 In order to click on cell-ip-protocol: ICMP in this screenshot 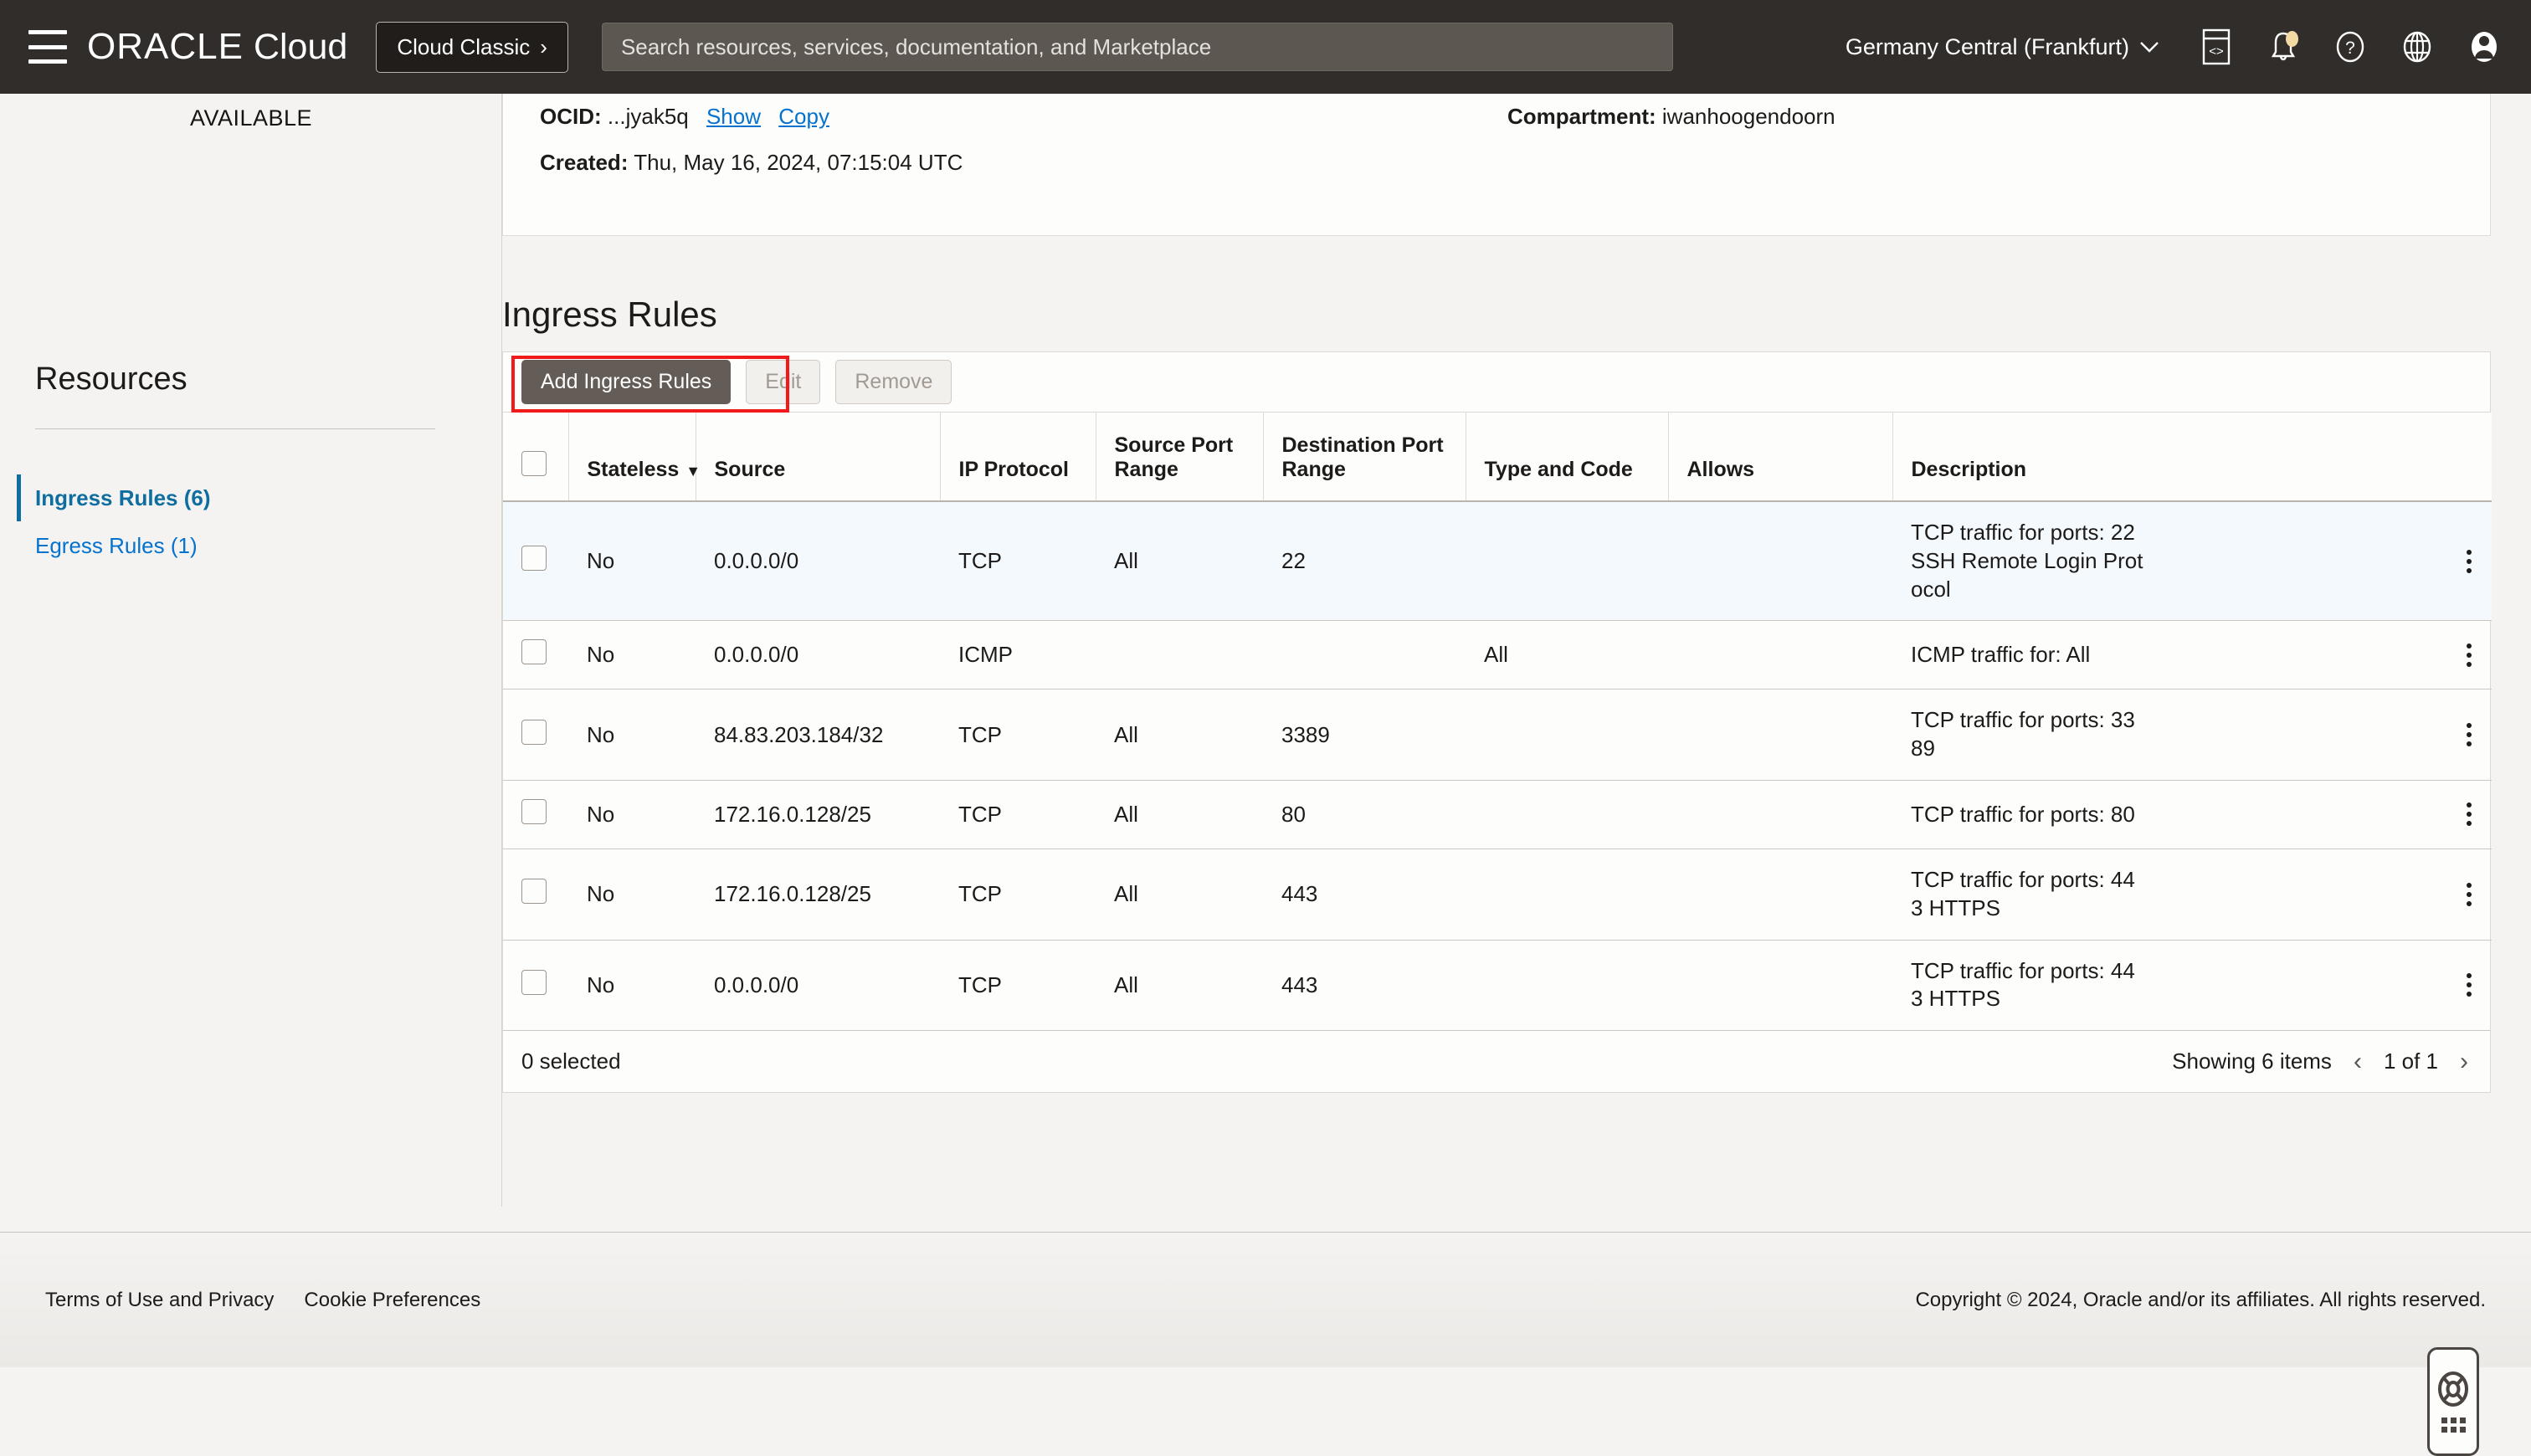, I will do `click(1018, 655)`.